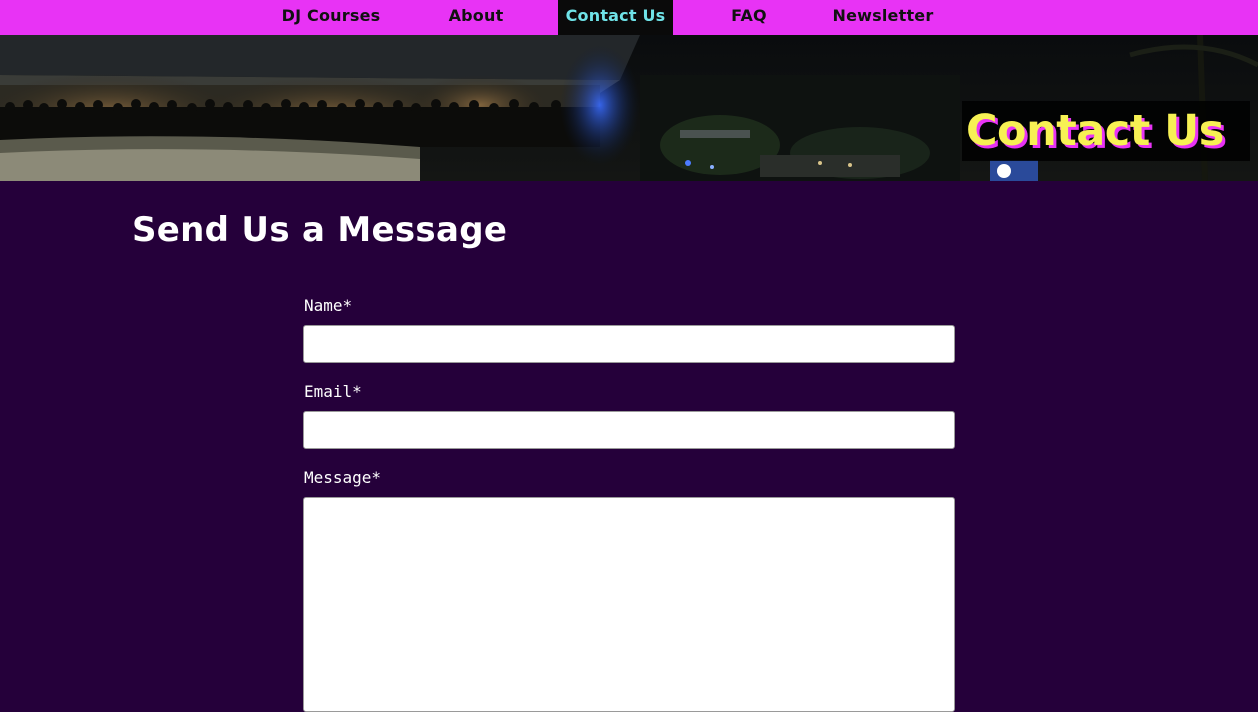 The image size is (1258, 712). I want to click on nav-item-contact-us: Contact Us, so click(615, 17).